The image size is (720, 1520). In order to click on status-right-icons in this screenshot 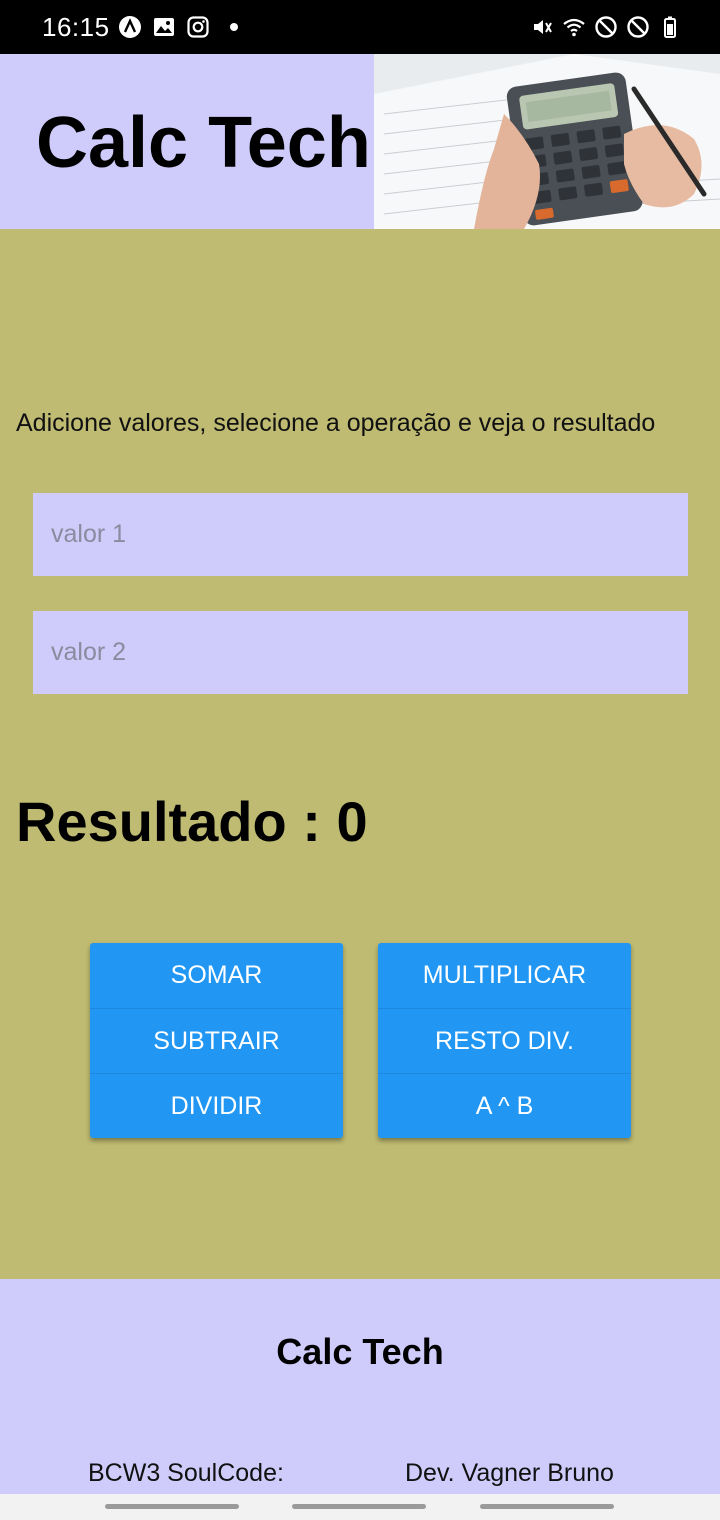, I will do `click(606, 27)`.